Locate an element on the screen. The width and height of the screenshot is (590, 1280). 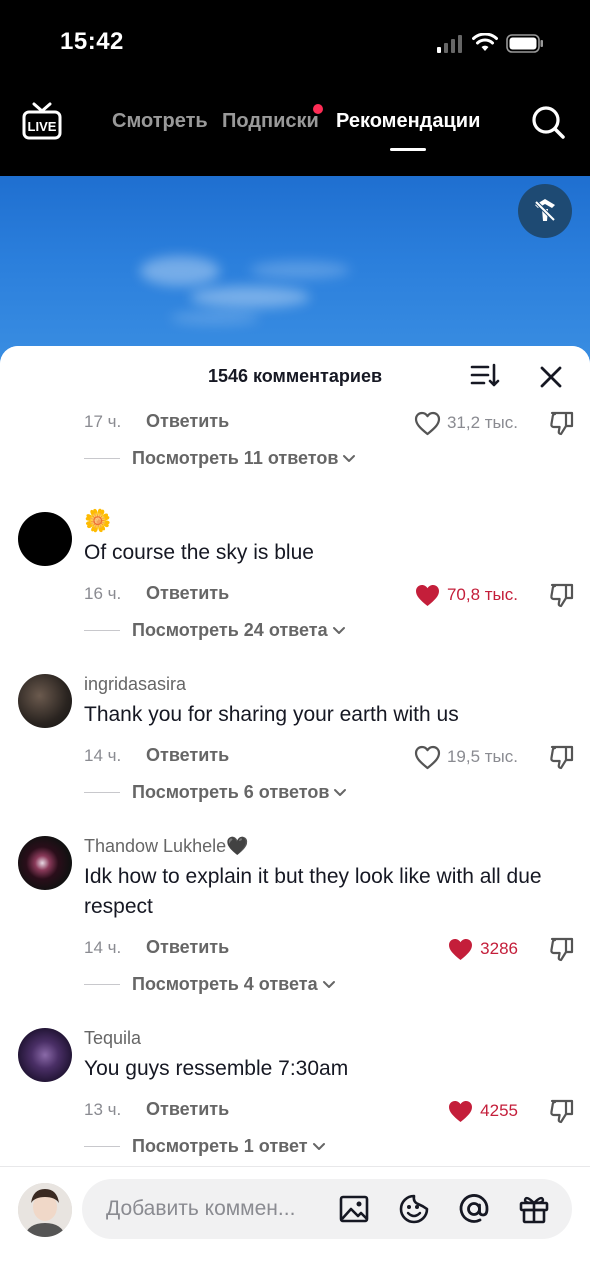
mention-icon is located at coordinates (474, 1209).